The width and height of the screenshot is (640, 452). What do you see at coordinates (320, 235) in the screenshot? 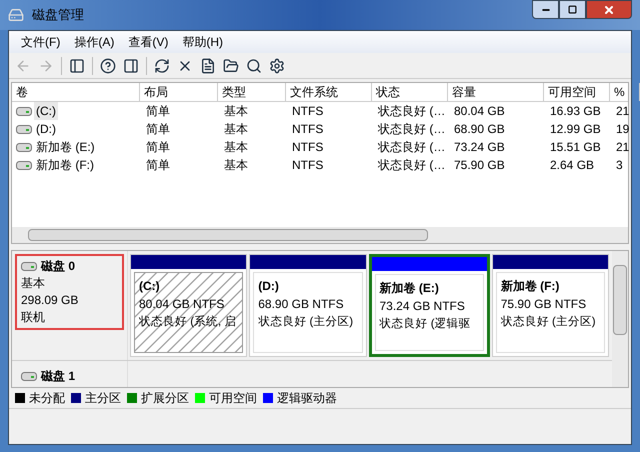
I see `horizontal-scrollbar` at bounding box center [320, 235].